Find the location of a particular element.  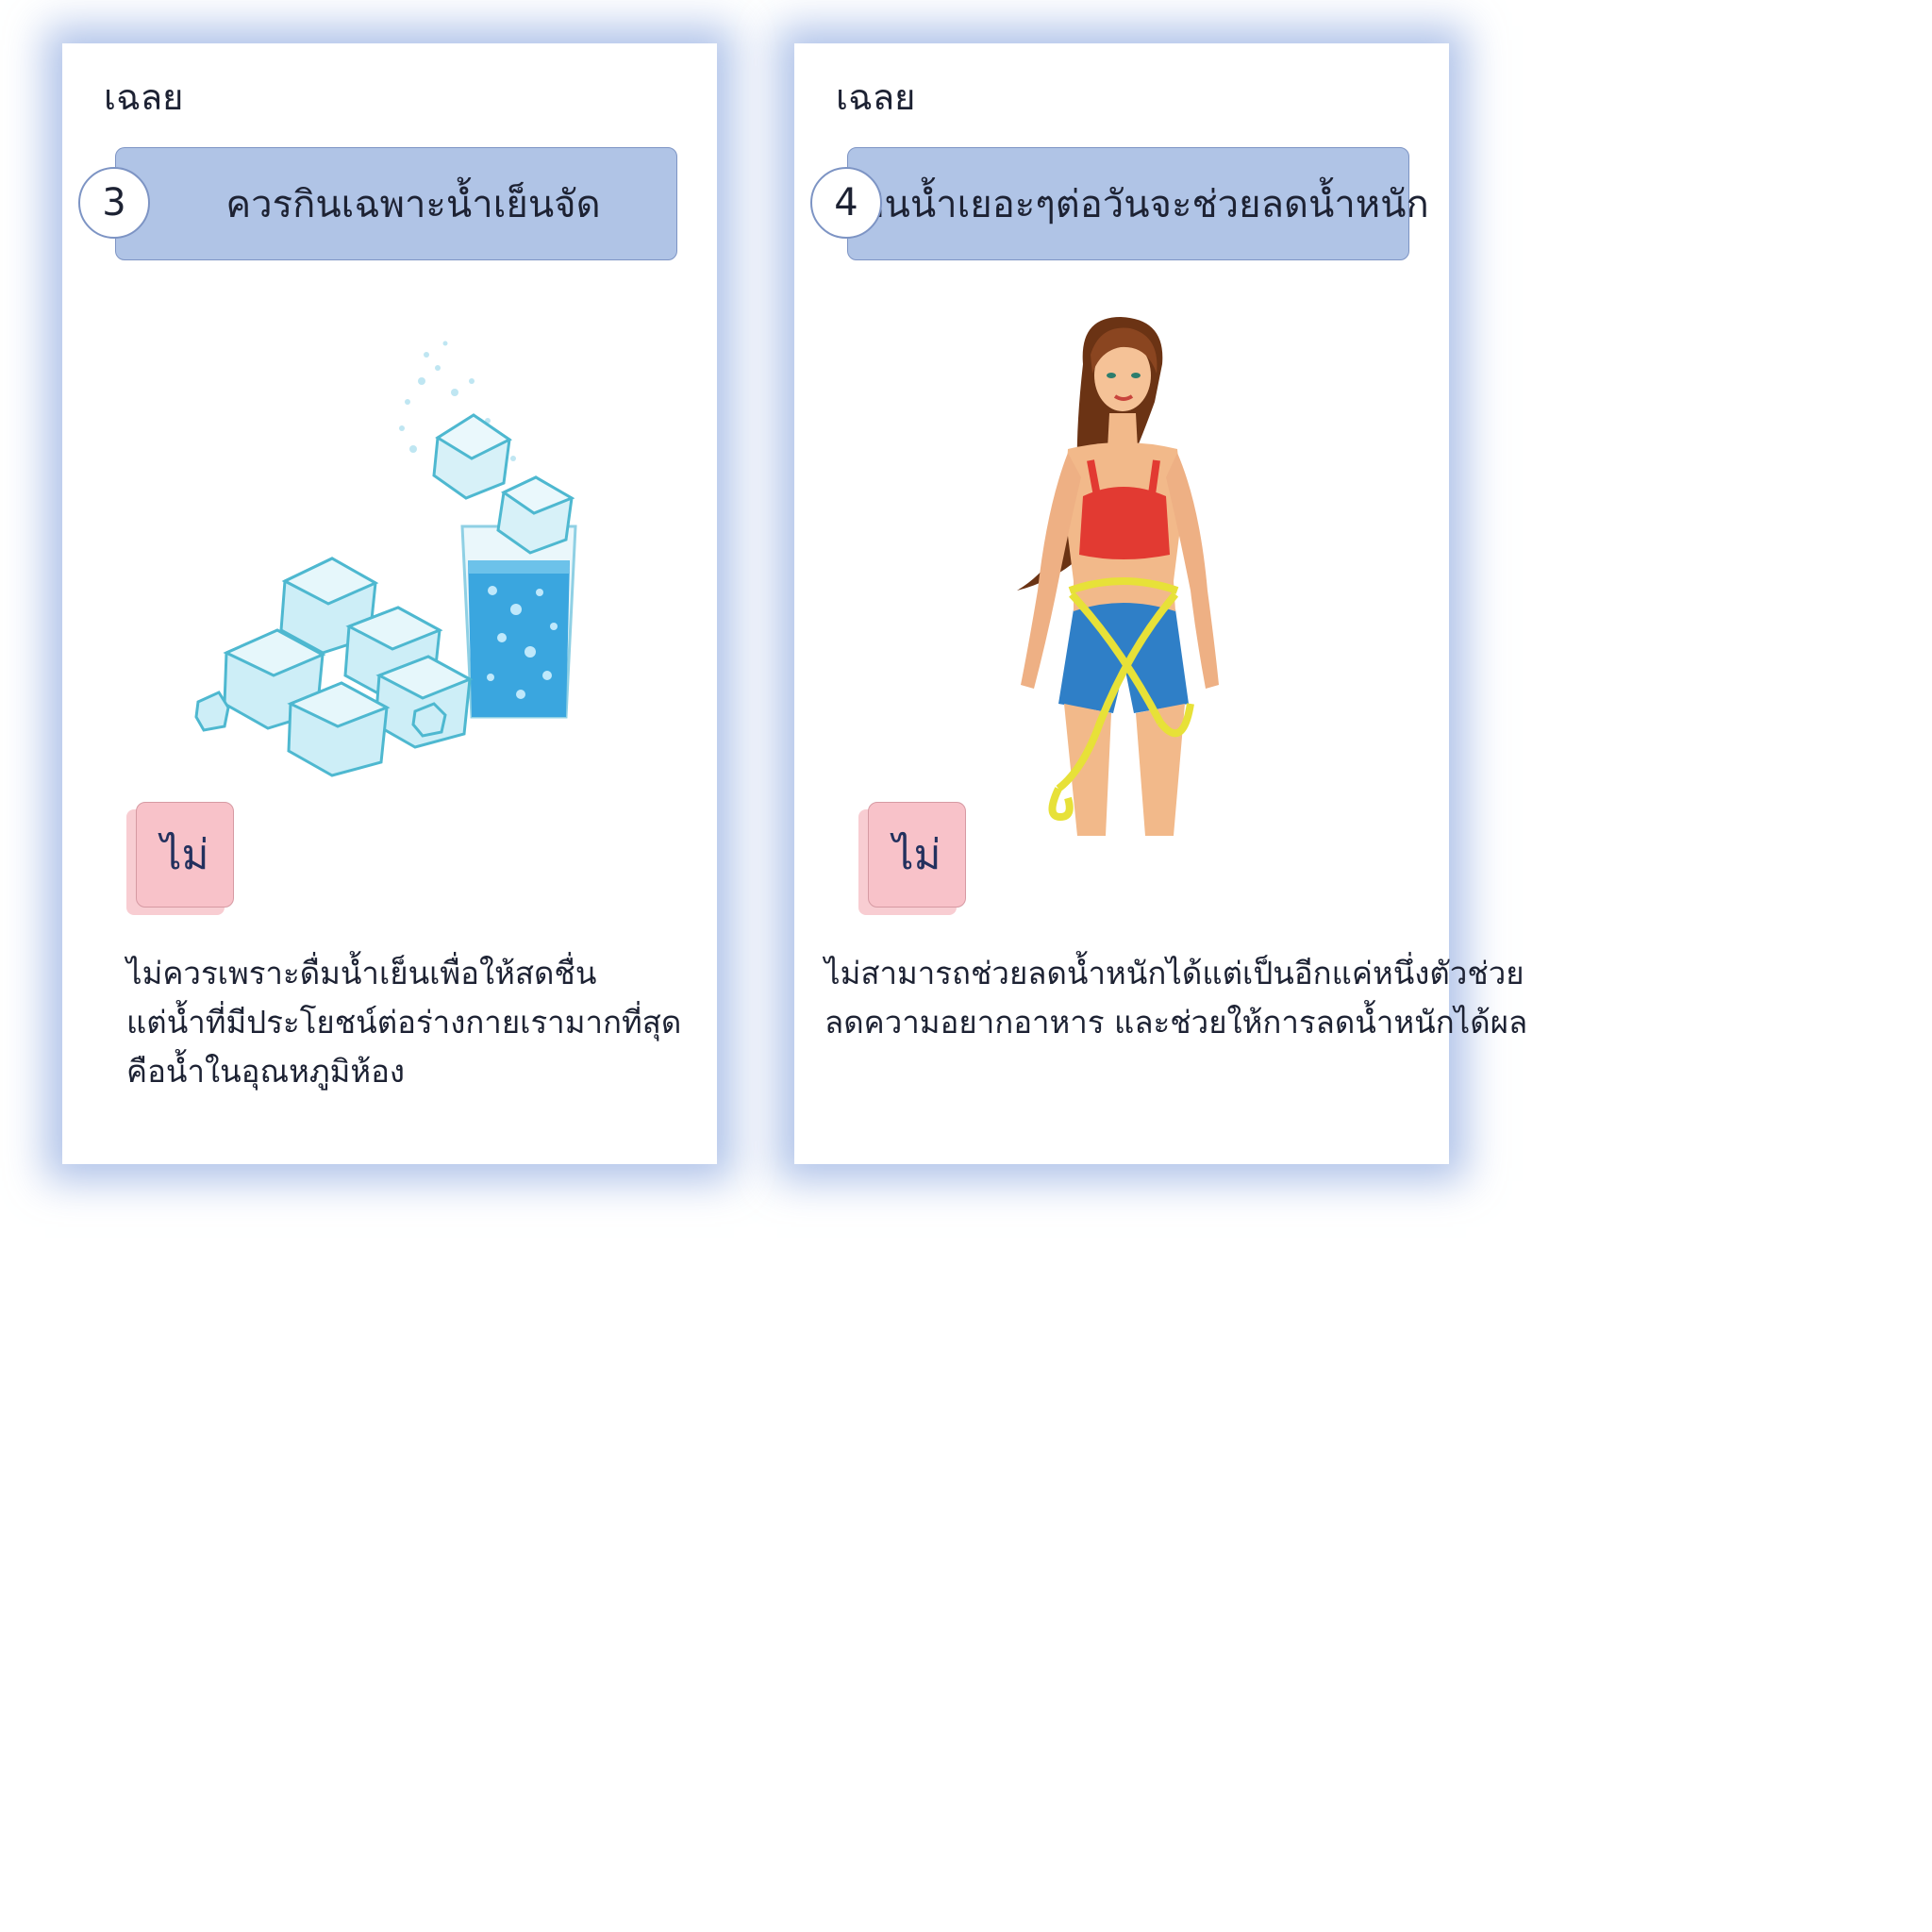

question-number: 4 is located at coordinates (846, 203).